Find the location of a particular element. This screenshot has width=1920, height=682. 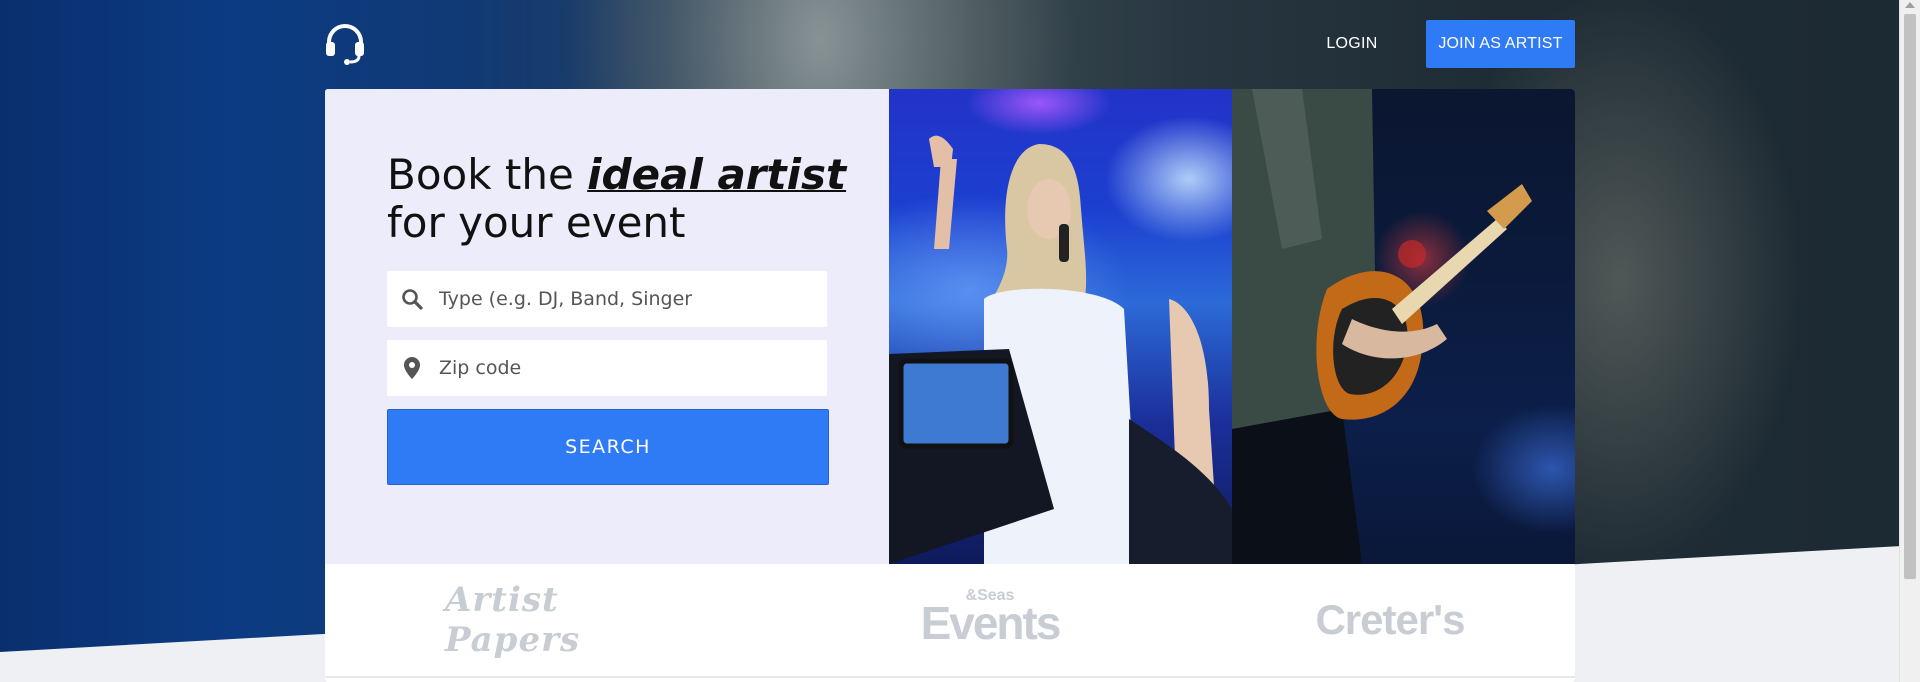

headline-emphasis: ideal artist is located at coordinates (717, 174).